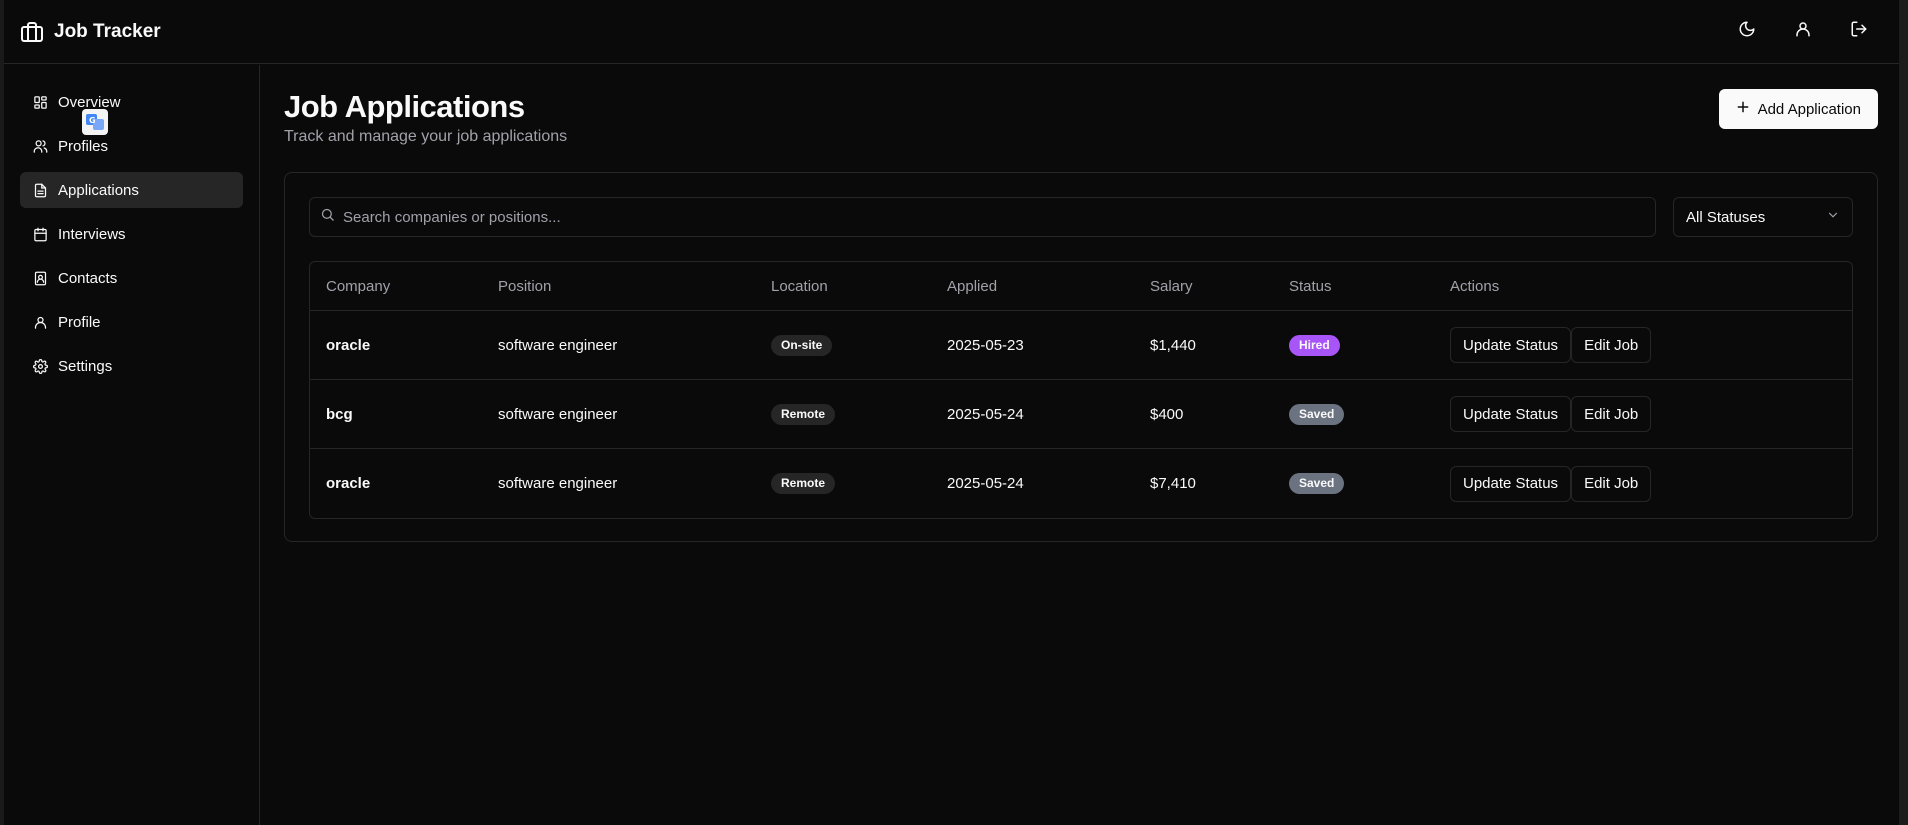 This screenshot has width=1908, height=825. What do you see at coordinates (40, 278) in the screenshot?
I see `contact-book-icon` at bounding box center [40, 278].